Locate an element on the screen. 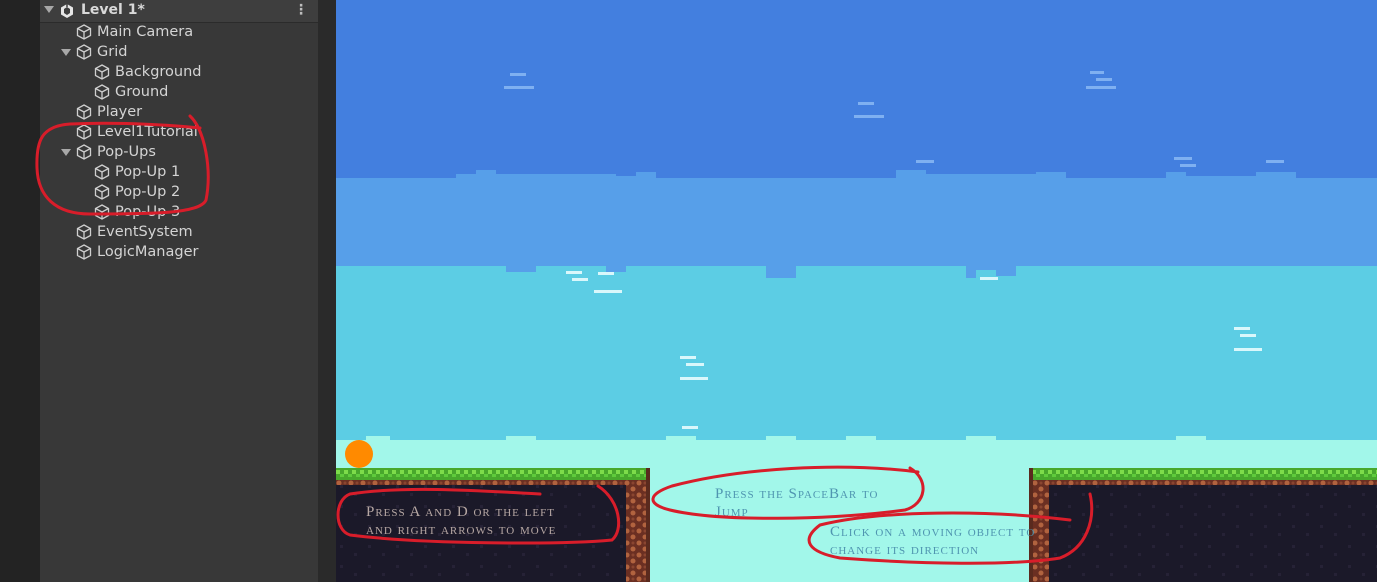 The width and height of the screenshot is (1377, 582). hierarchy-item-label: LogicManager is located at coordinates (148, 252).